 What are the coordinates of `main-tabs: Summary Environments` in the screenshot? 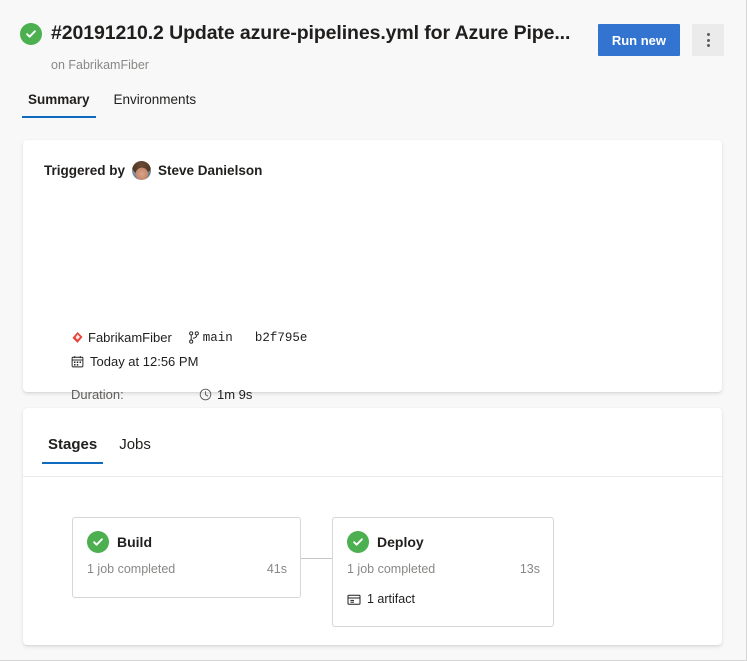 It's located at (112, 103).